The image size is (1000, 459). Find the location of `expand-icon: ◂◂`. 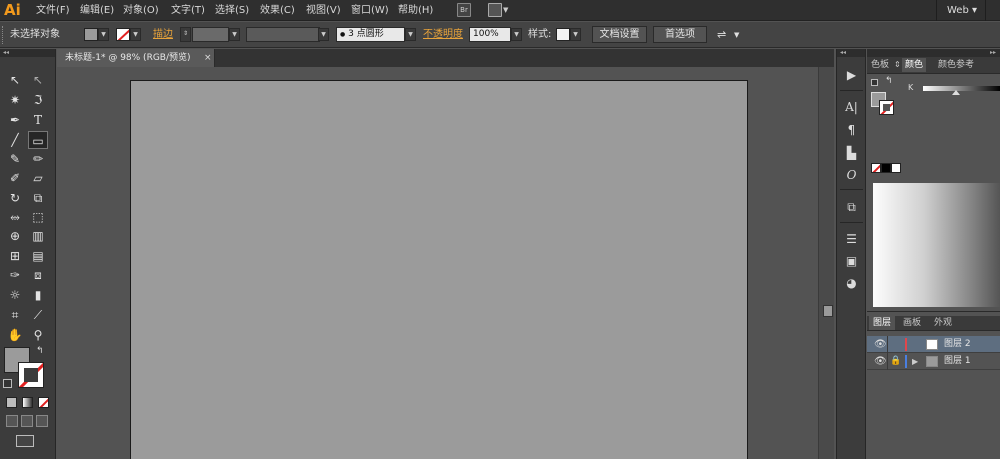

expand-icon: ◂◂ is located at coordinates (843, 52).